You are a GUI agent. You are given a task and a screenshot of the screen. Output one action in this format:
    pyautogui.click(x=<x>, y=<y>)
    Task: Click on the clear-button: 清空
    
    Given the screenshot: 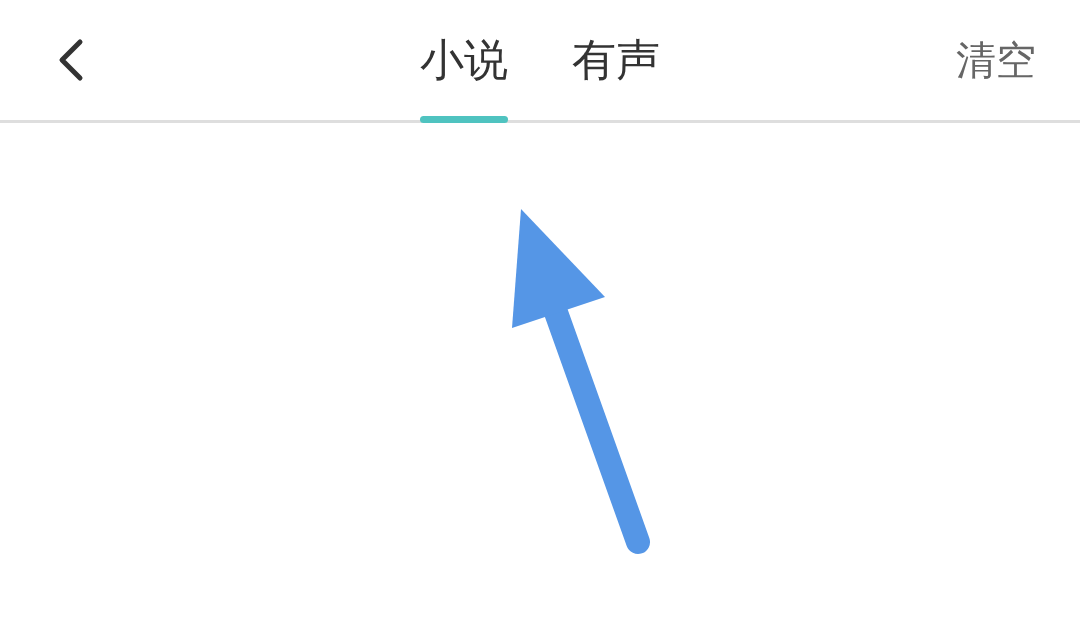 What is the action you would take?
    pyautogui.click(x=996, y=60)
    